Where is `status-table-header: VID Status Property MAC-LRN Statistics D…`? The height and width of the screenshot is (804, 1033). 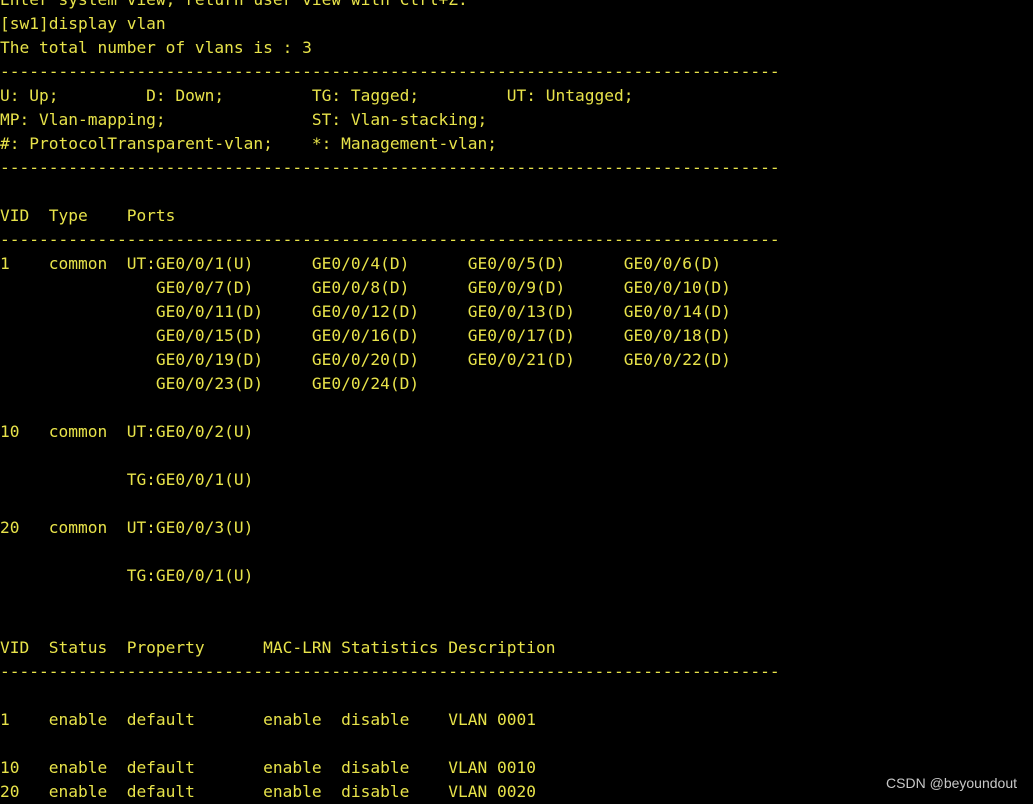 status-table-header: VID Status Property MAC-LRN Statistics D… is located at coordinates (278, 647).